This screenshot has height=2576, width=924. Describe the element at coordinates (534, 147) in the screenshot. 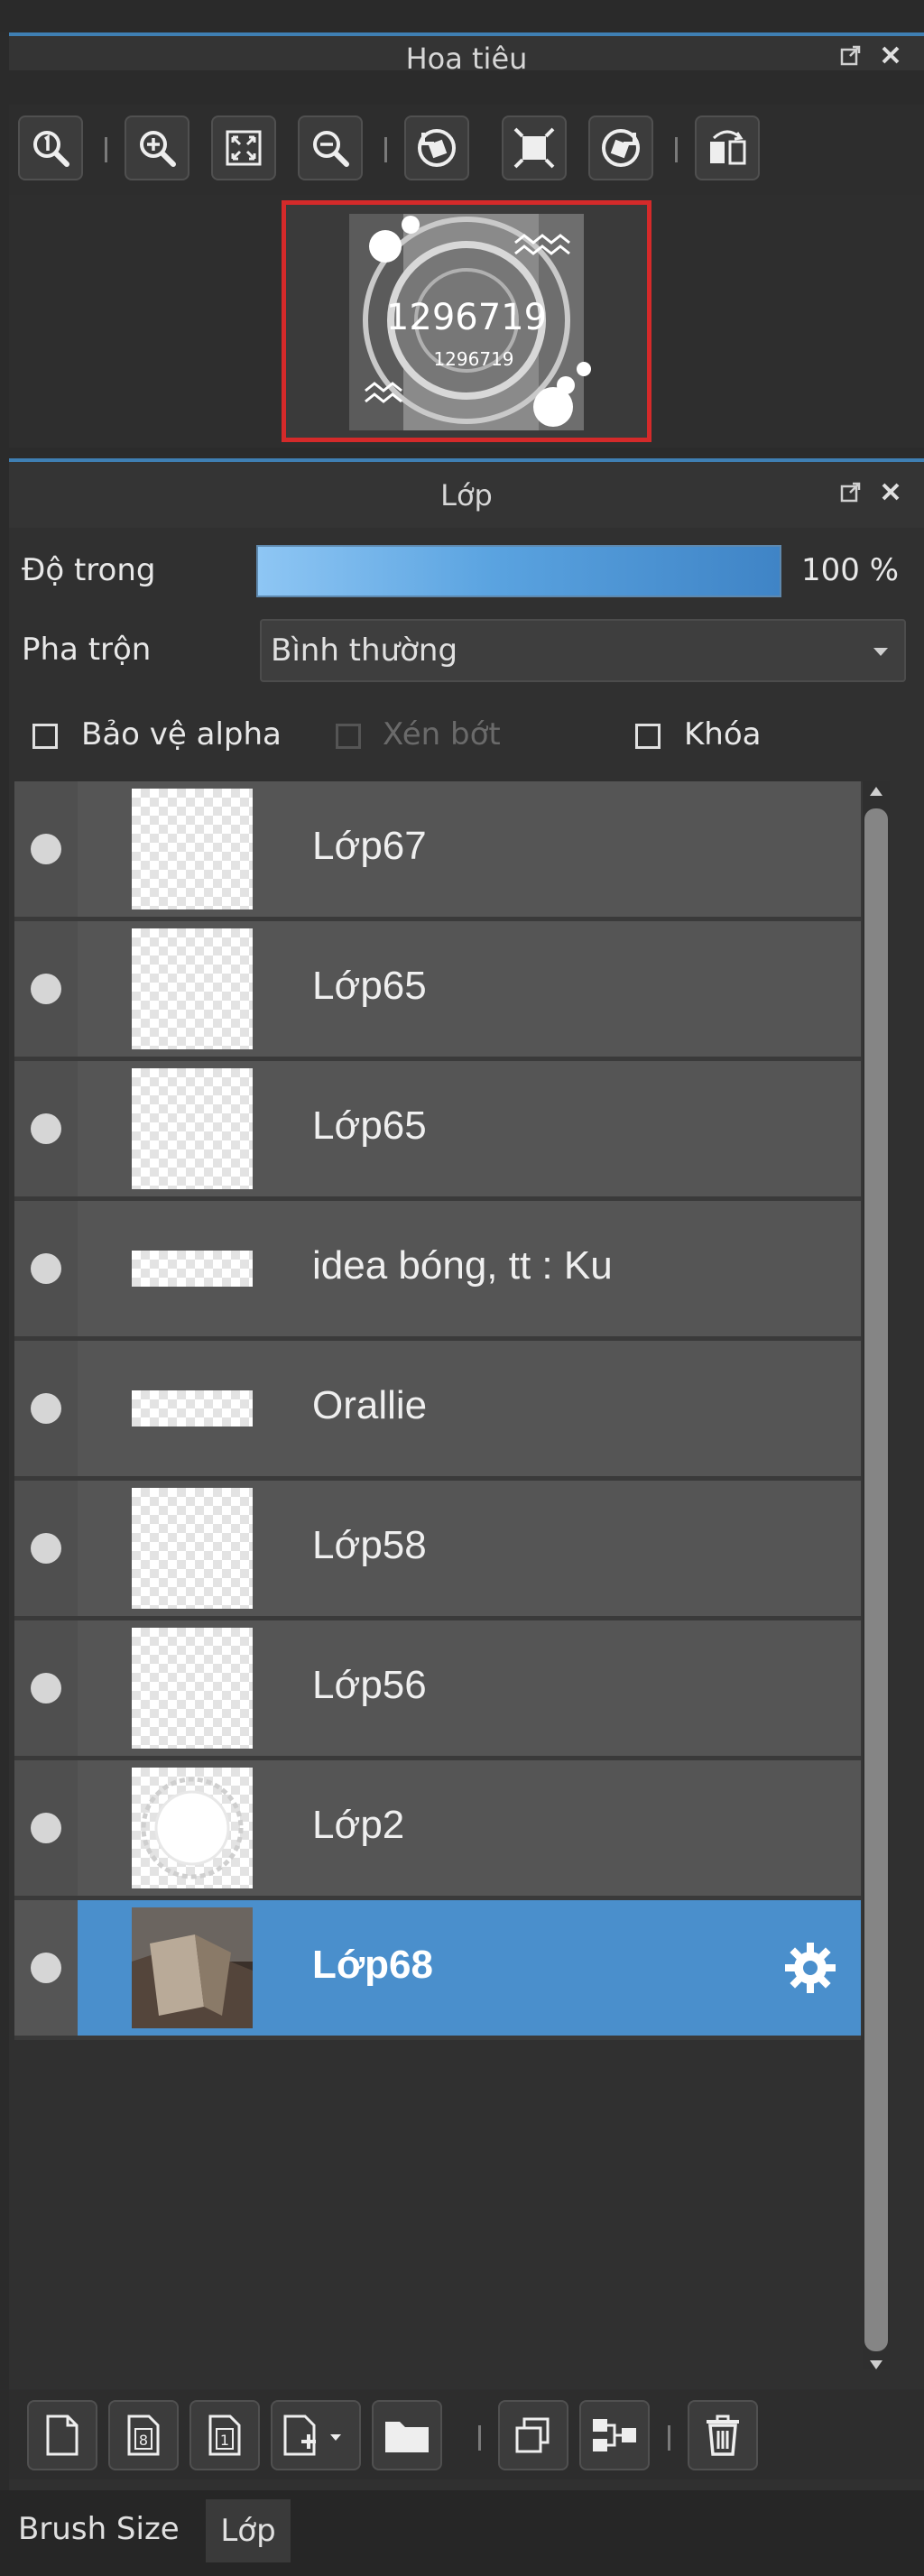

I see `reset-view-button` at that location.